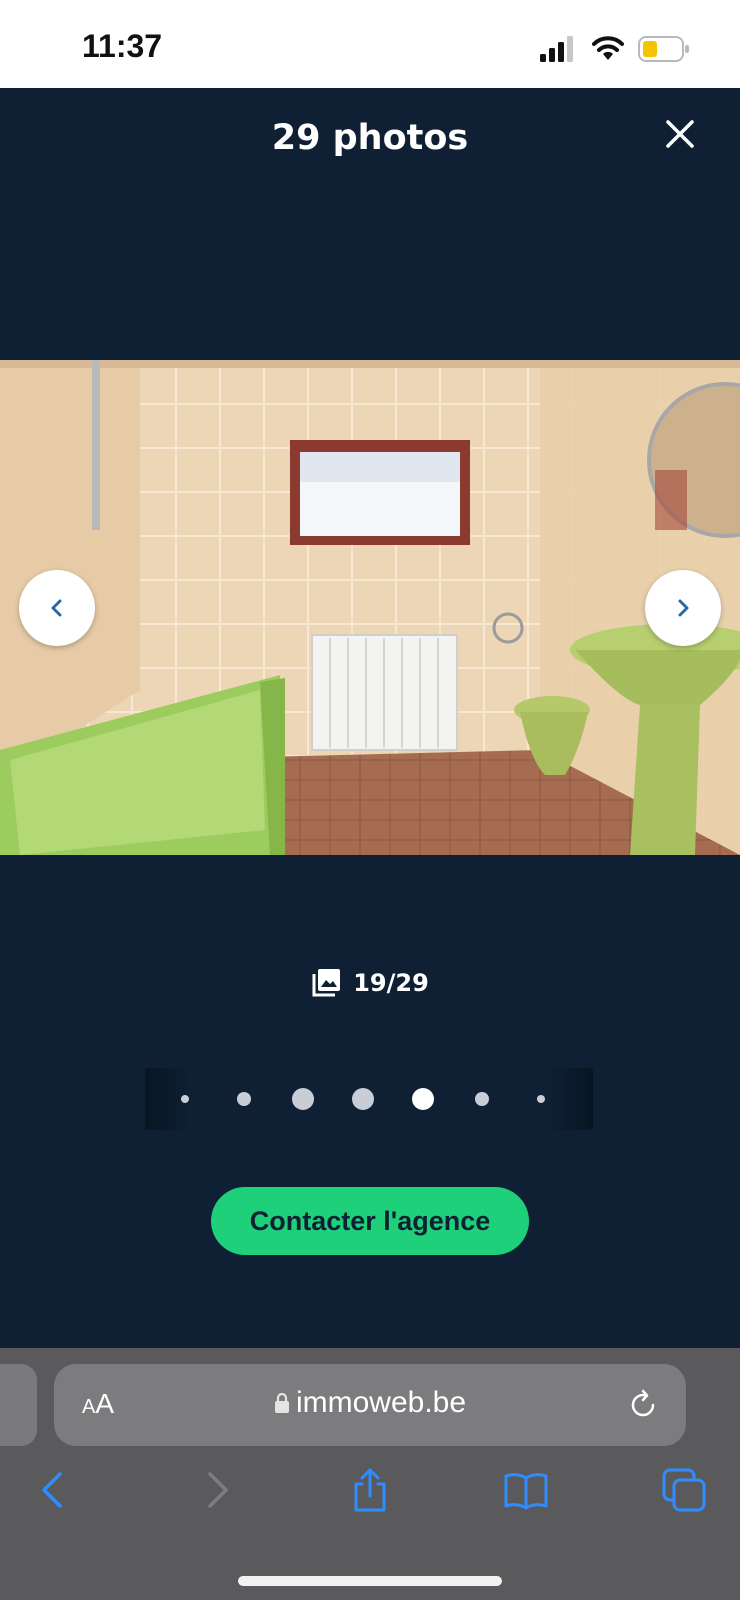 The width and height of the screenshot is (740, 1600). What do you see at coordinates (370, 1221) in the screenshot?
I see `contact-agency-button: Contacter l'agence` at bounding box center [370, 1221].